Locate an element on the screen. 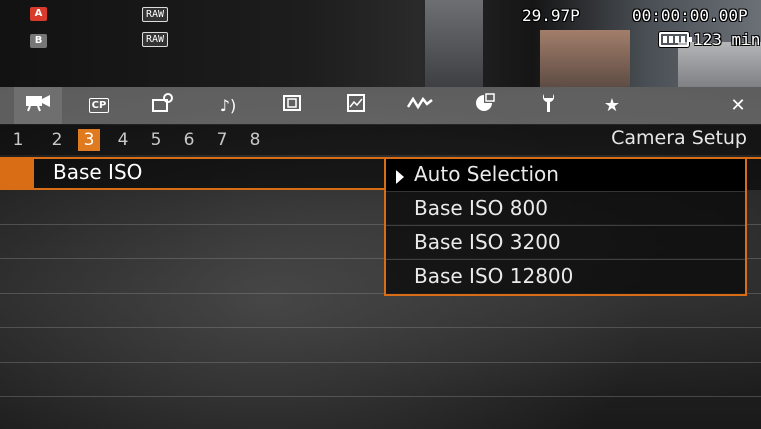 This screenshot has width=761, height=429. wrench-icon is located at coordinates (548, 105).